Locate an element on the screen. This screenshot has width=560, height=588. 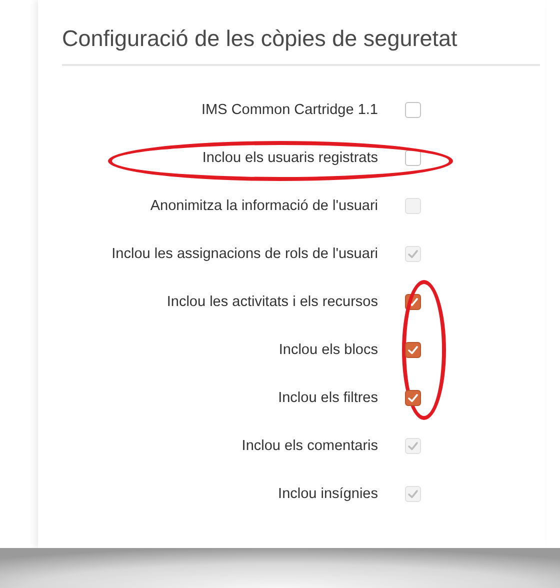
setting-label: Inclou els comentaris is located at coordinates (310, 446).